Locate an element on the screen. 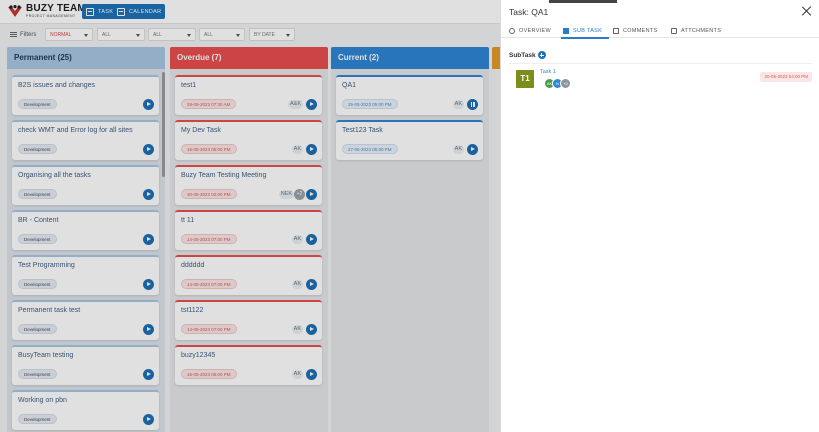 Image resolution: width=819 pixels, height=432 pixels. subtask-name: Task 1 is located at coordinates (548, 72).